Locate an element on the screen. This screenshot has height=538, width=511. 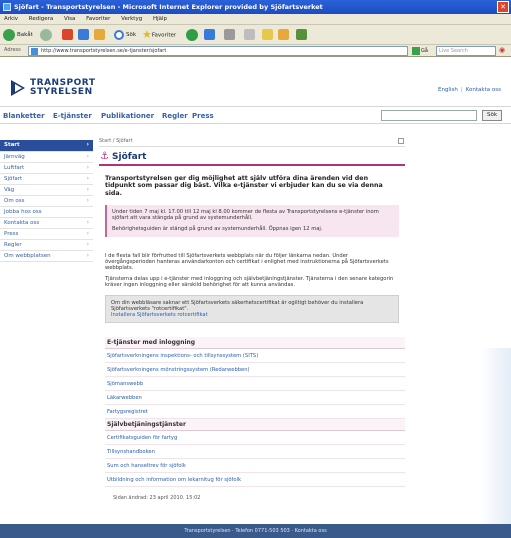
leftnav-label: Regler is located at coordinates (13, 245).